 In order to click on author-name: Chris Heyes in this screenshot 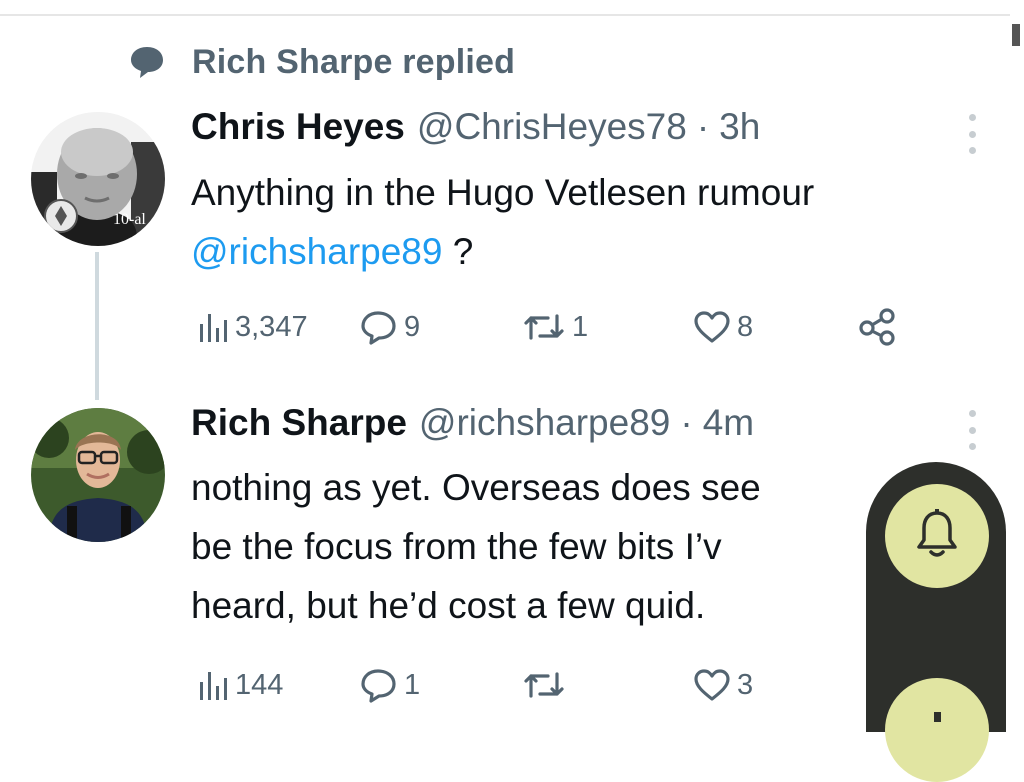, I will do `click(298, 127)`.